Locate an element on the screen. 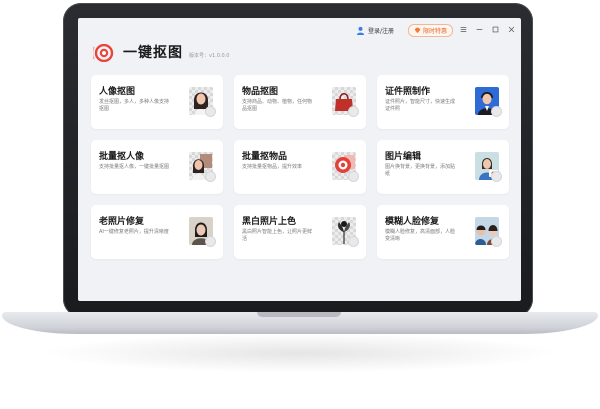 The width and height of the screenshot is (600, 409). login-button: 登录/注册 is located at coordinates (375, 30).